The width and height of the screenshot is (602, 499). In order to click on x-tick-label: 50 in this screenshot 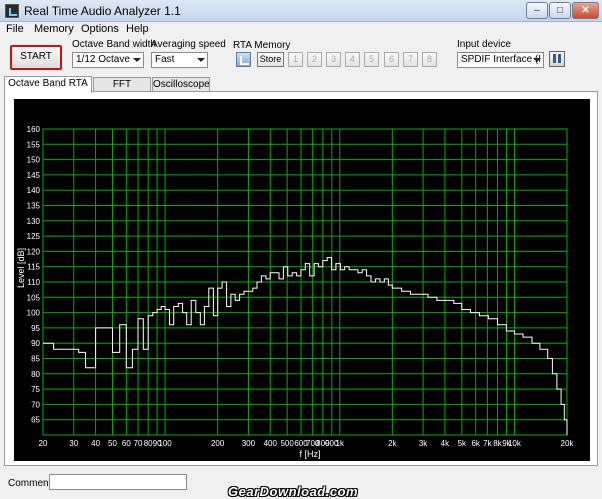, I will do `click(112, 443)`.